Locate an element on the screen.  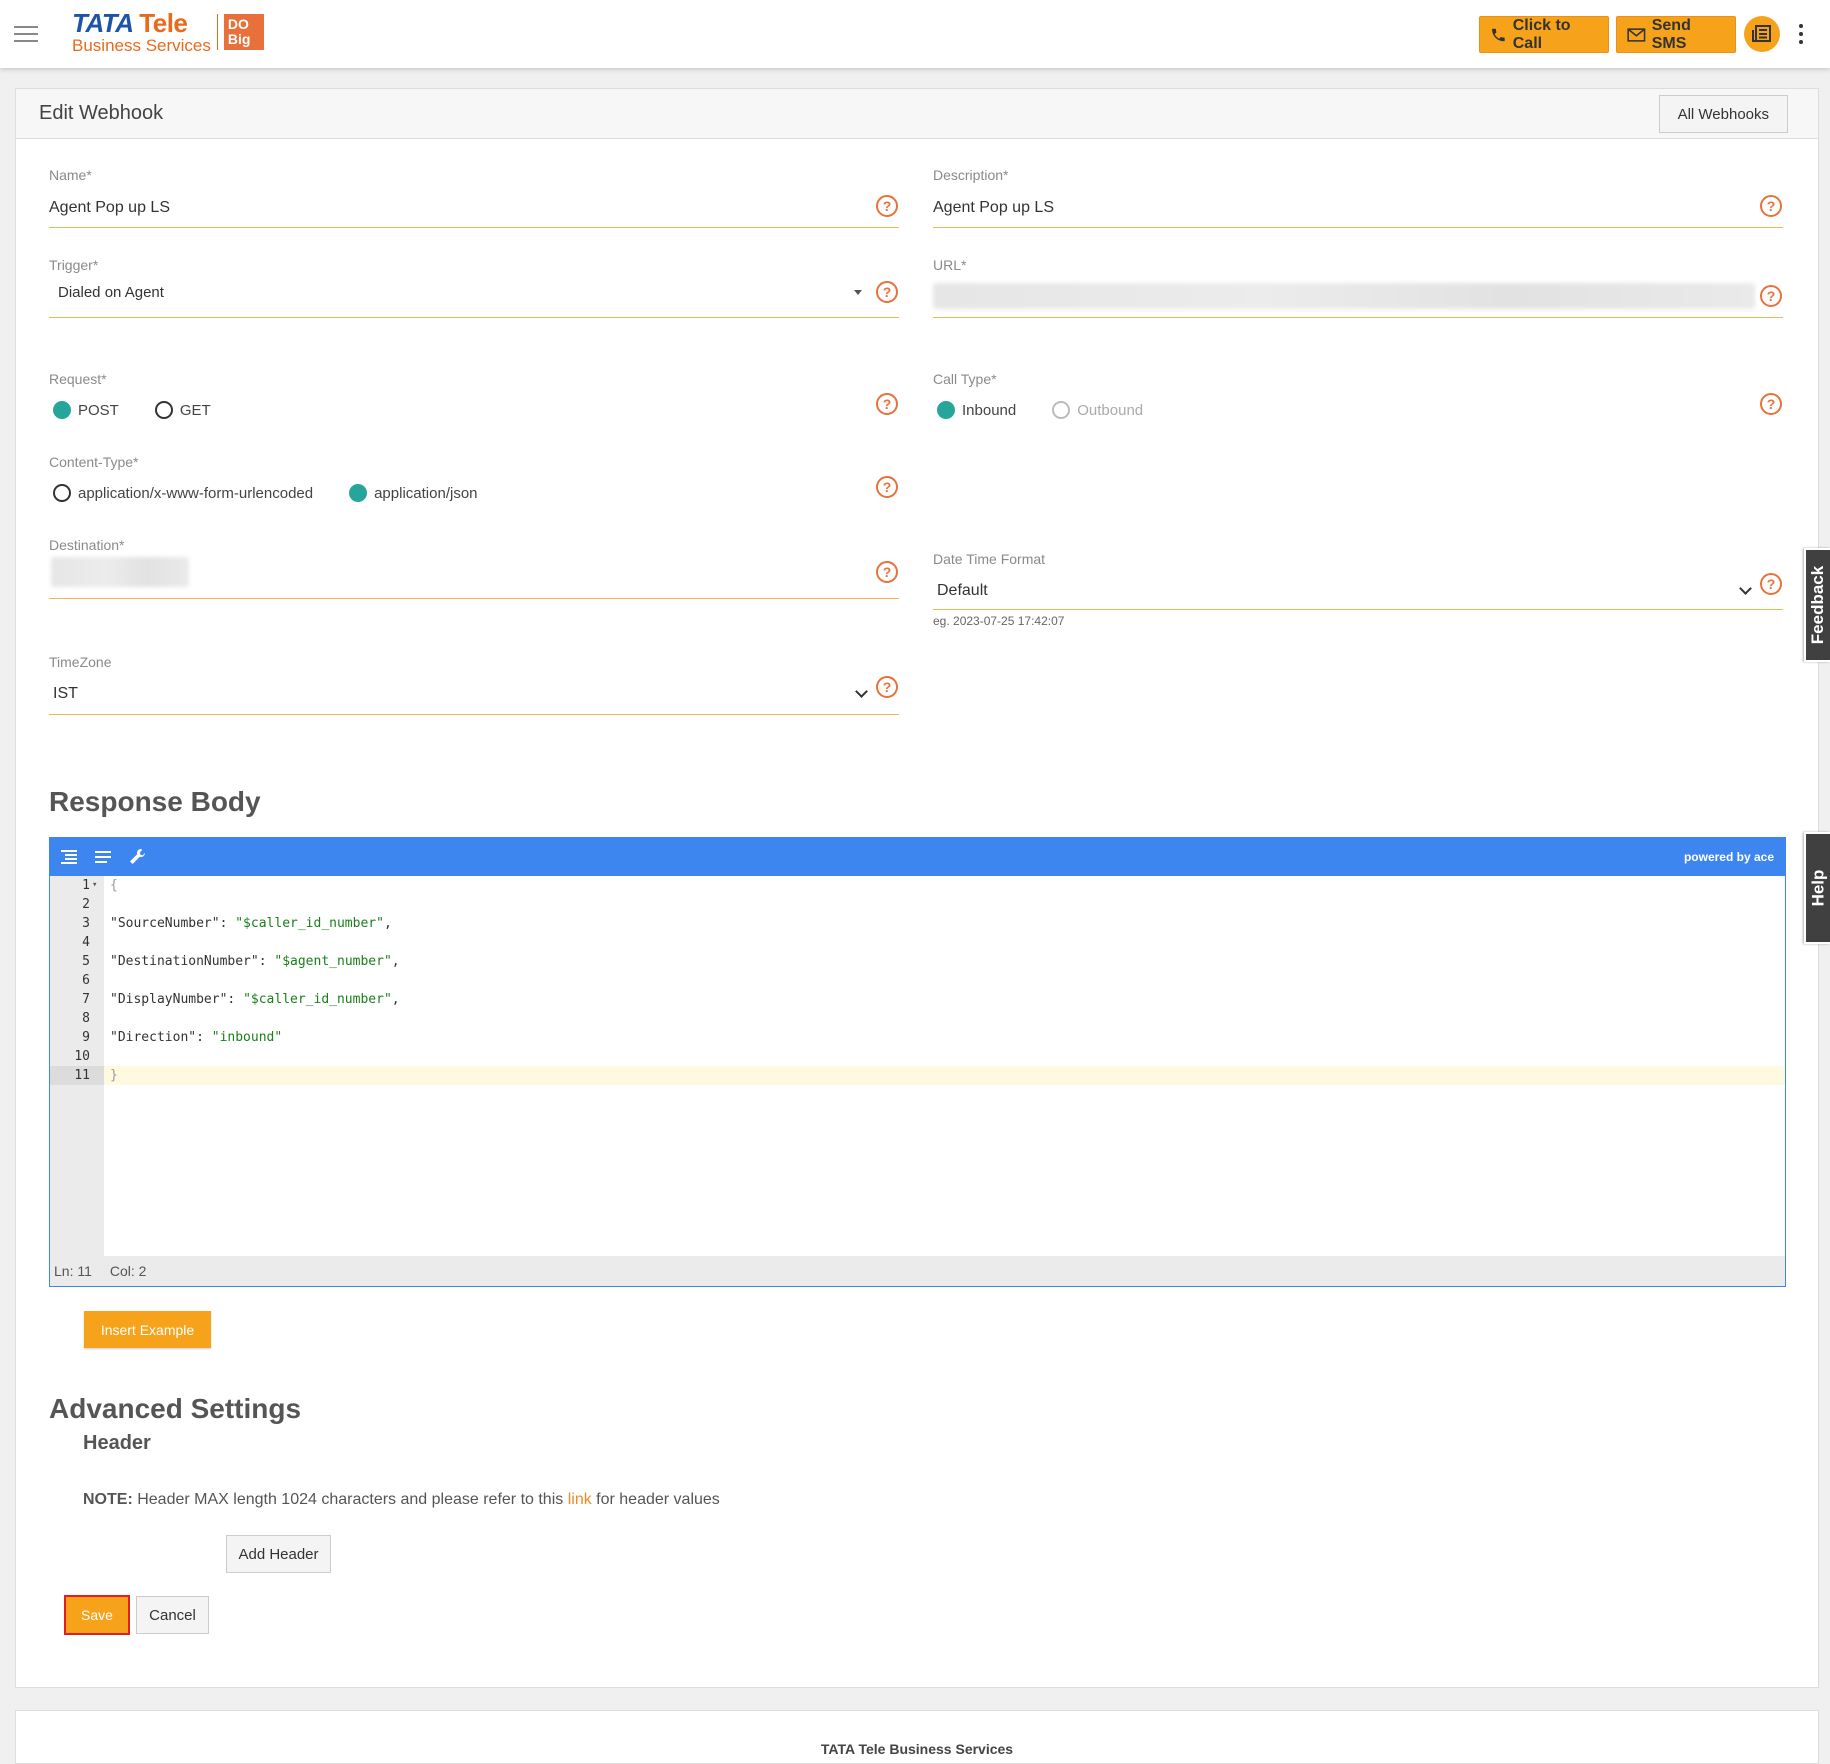
url-field: URL* ? is located at coordinates (1358, 288).